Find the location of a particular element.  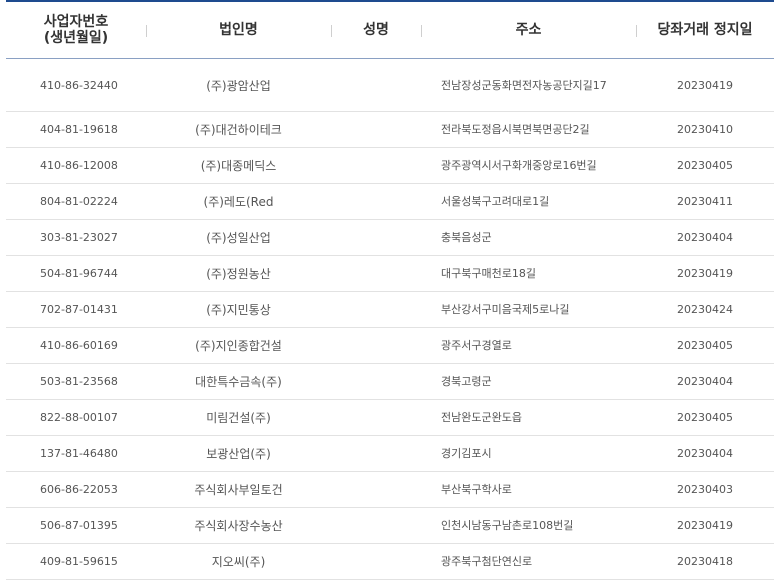

cell-corp-name: 지오씨(주) is located at coordinates (238, 561).